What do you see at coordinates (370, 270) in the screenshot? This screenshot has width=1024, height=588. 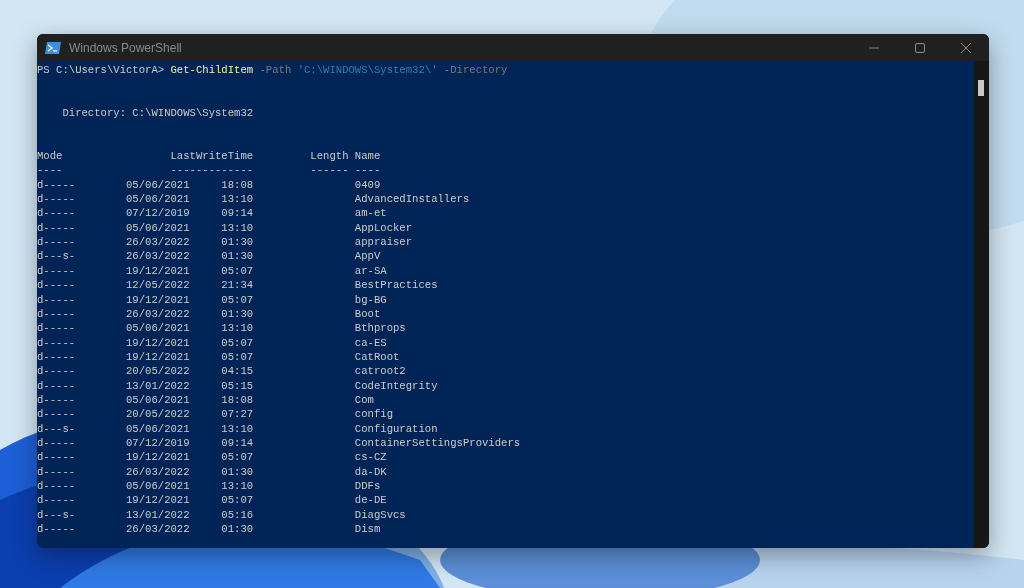 I see `name-cell: ar-SA` at bounding box center [370, 270].